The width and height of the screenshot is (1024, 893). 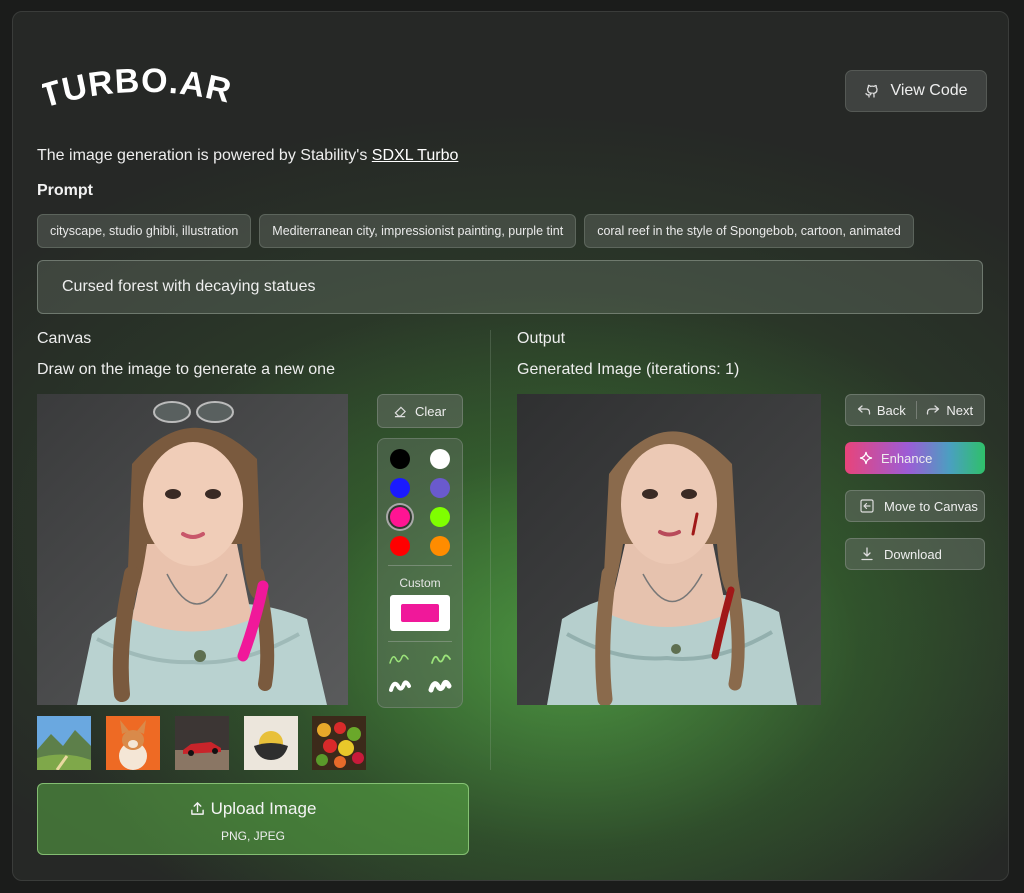 What do you see at coordinates (891, 410) in the screenshot?
I see `back-label: Back` at bounding box center [891, 410].